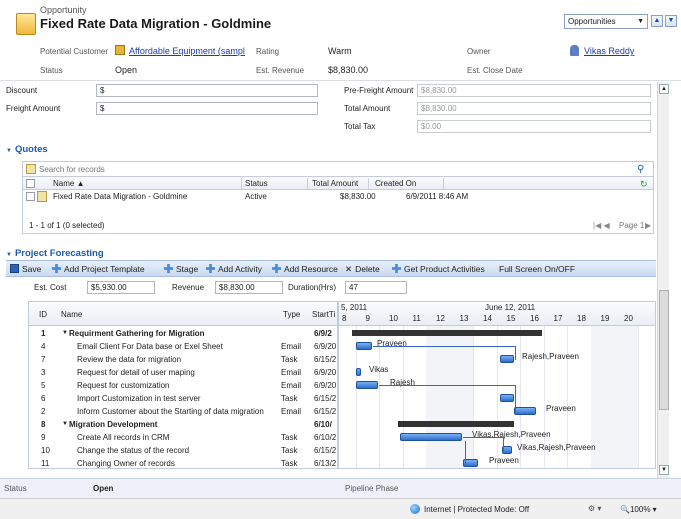 This screenshot has width=681, height=519. What do you see at coordinates (68, 183) in the screenshot?
I see `column-header-name: Name ▲` at bounding box center [68, 183].